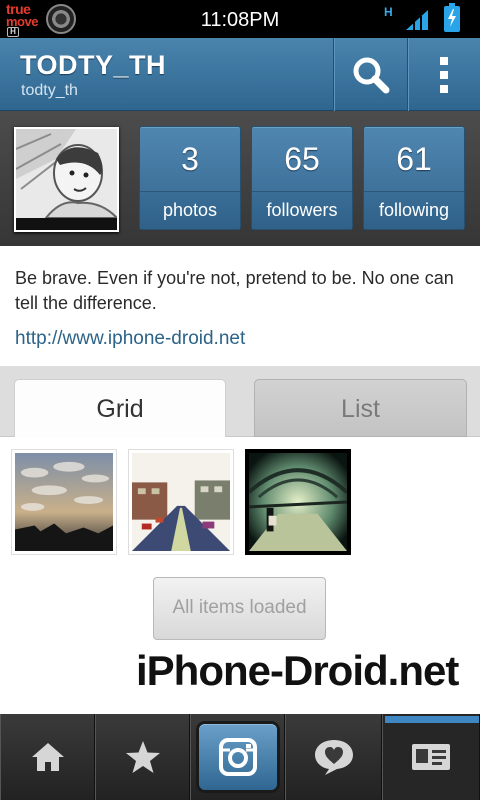 This screenshot has width=480, height=800. I want to click on stat-followers: 65 followers, so click(302, 178).